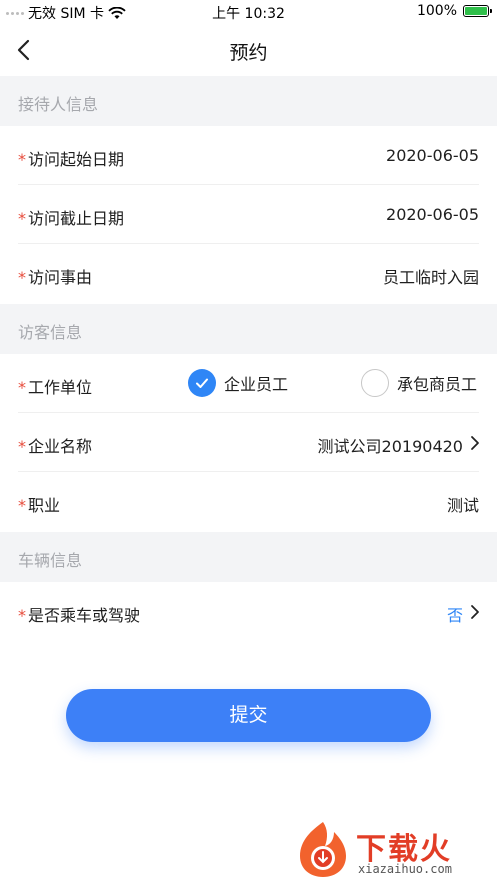  I want to click on label-text: 工作单位, so click(60, 387).